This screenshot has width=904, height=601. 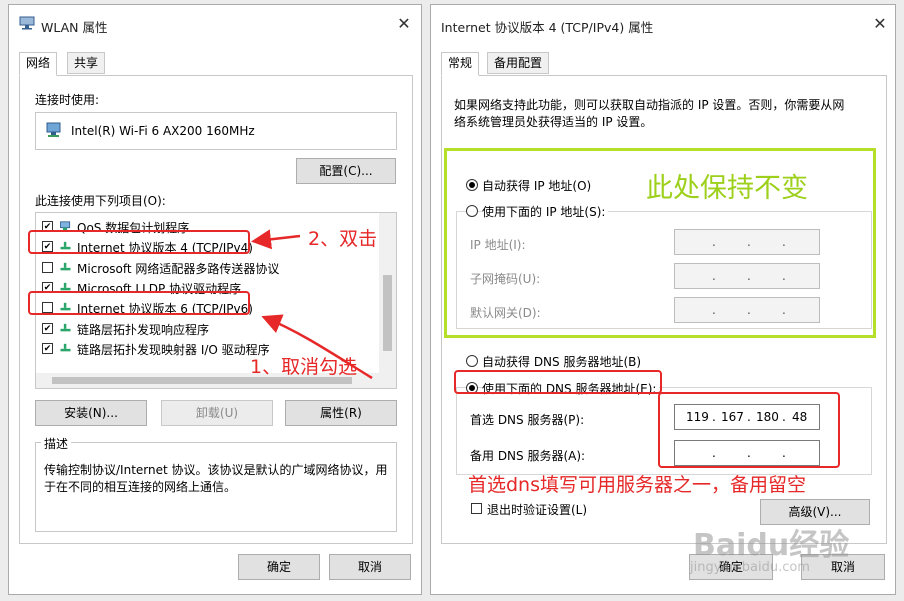 What do you see at coordinates (637, 485) in the screenshot?
I see `annotation-dns-instruction: 首选dns填写可用服务器之一，备用留空` at bounding box center [637, 485].